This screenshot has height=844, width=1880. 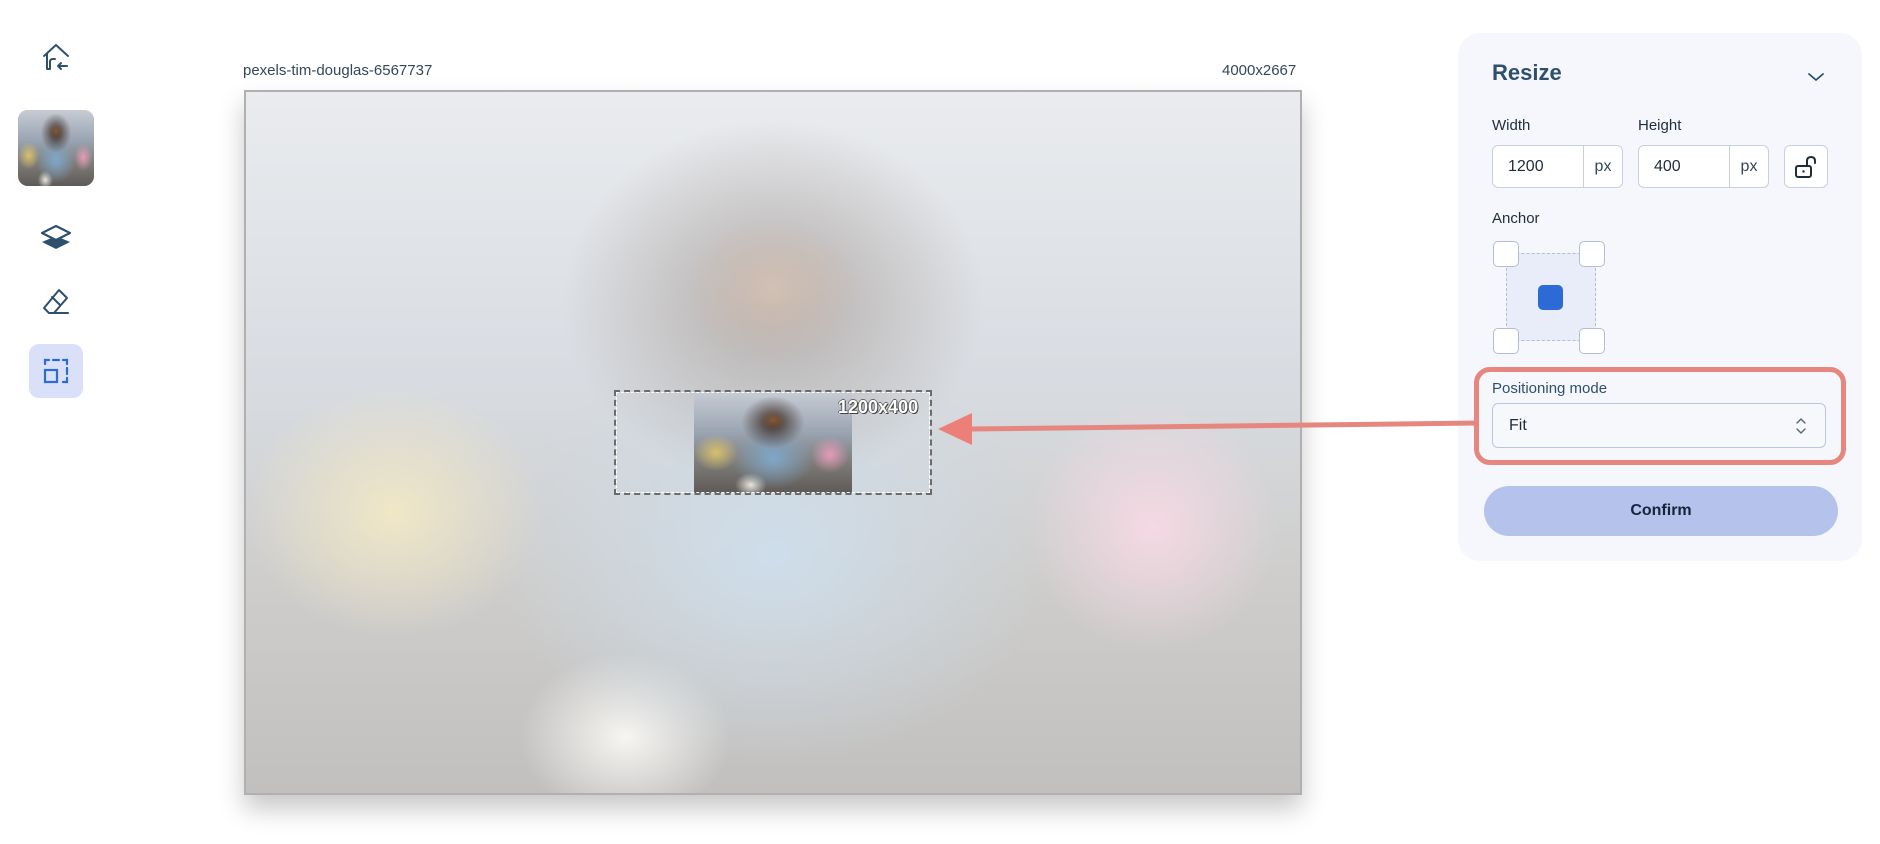 I want to click on layers-button, so click(x=56, y=237).